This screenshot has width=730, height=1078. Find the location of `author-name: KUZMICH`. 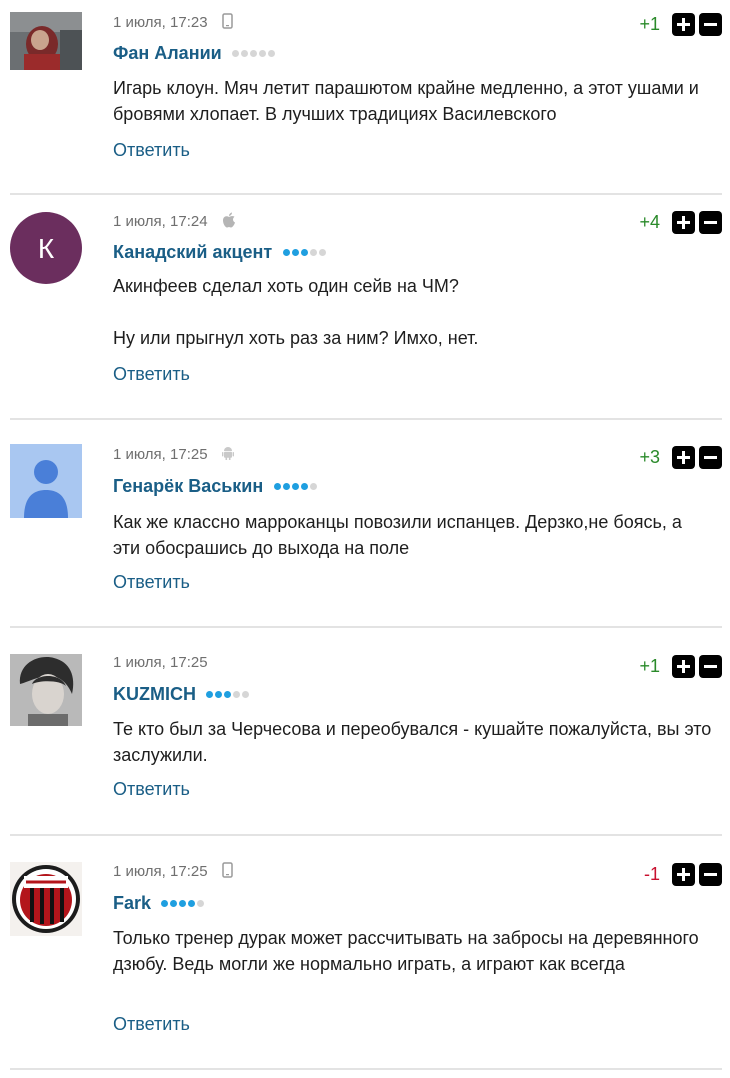

author-name: KUZMICH is located at coordinates (154, 694).